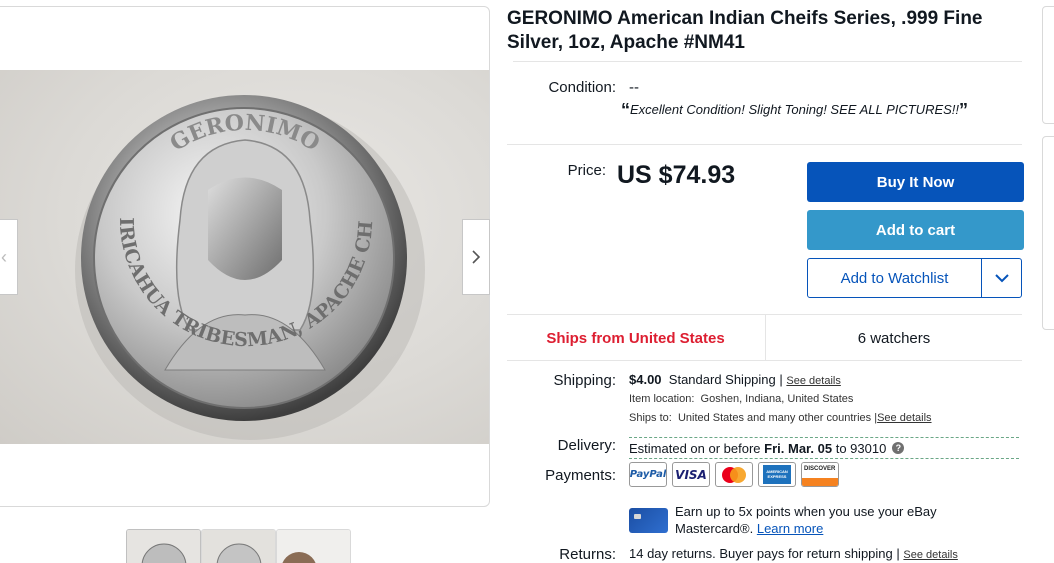  Describe the element at coordinates (722, 379) in the screenshot. I see `shipping-method: Standard Shipping` at that location.